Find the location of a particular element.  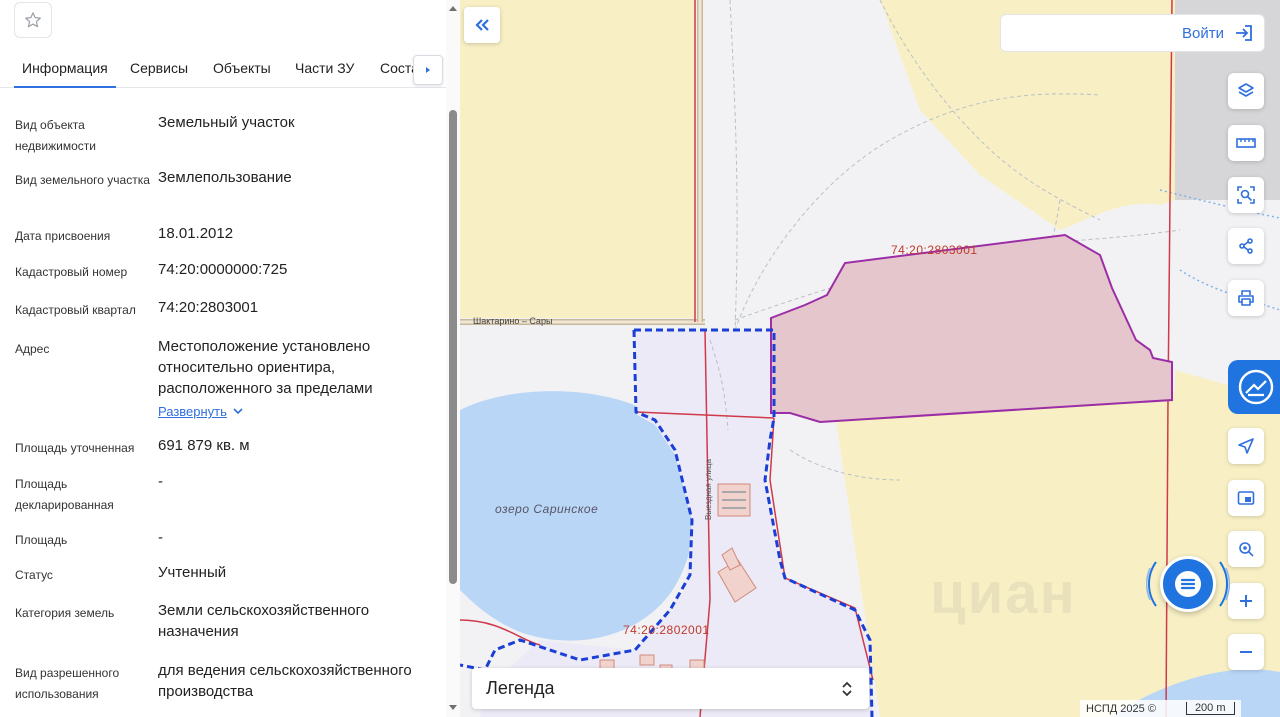

area-value: 691 879 кв. м is located at coordinates (204, 445).